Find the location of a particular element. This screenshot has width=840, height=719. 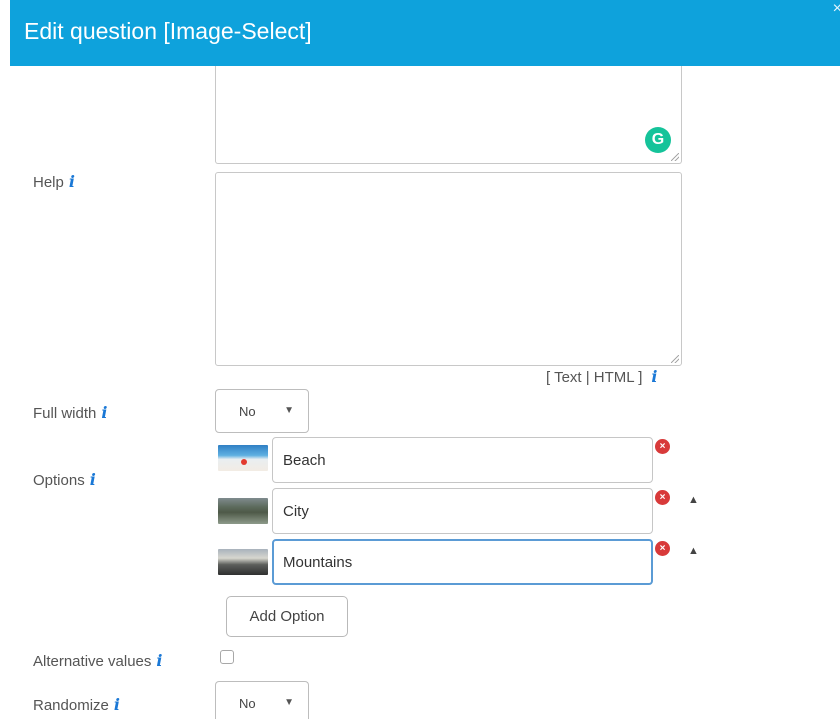

randomize-label: Randomize i is located at coordinates (76, 704).